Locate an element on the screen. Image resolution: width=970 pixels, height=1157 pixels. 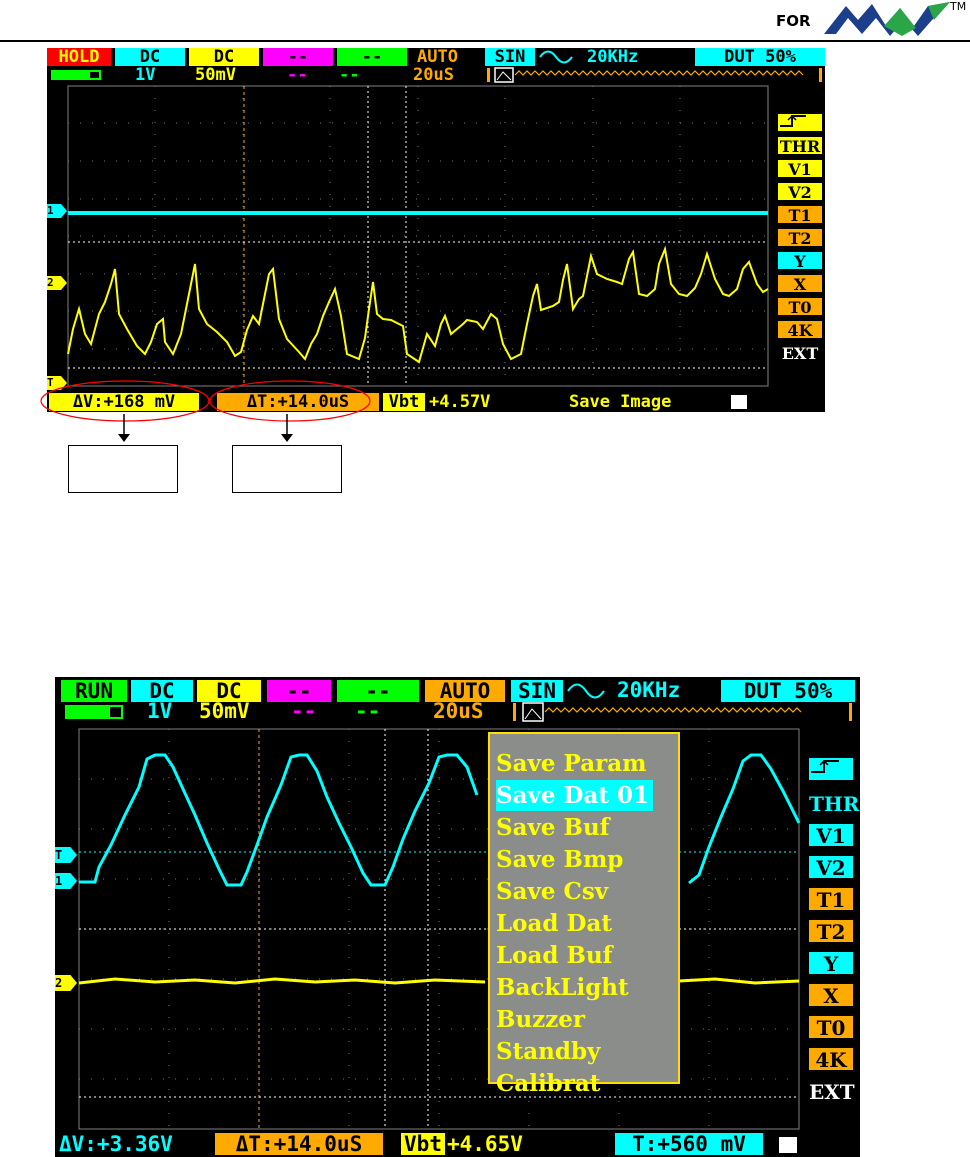
mode-badge: RUN is located at coordinates (94, 691).